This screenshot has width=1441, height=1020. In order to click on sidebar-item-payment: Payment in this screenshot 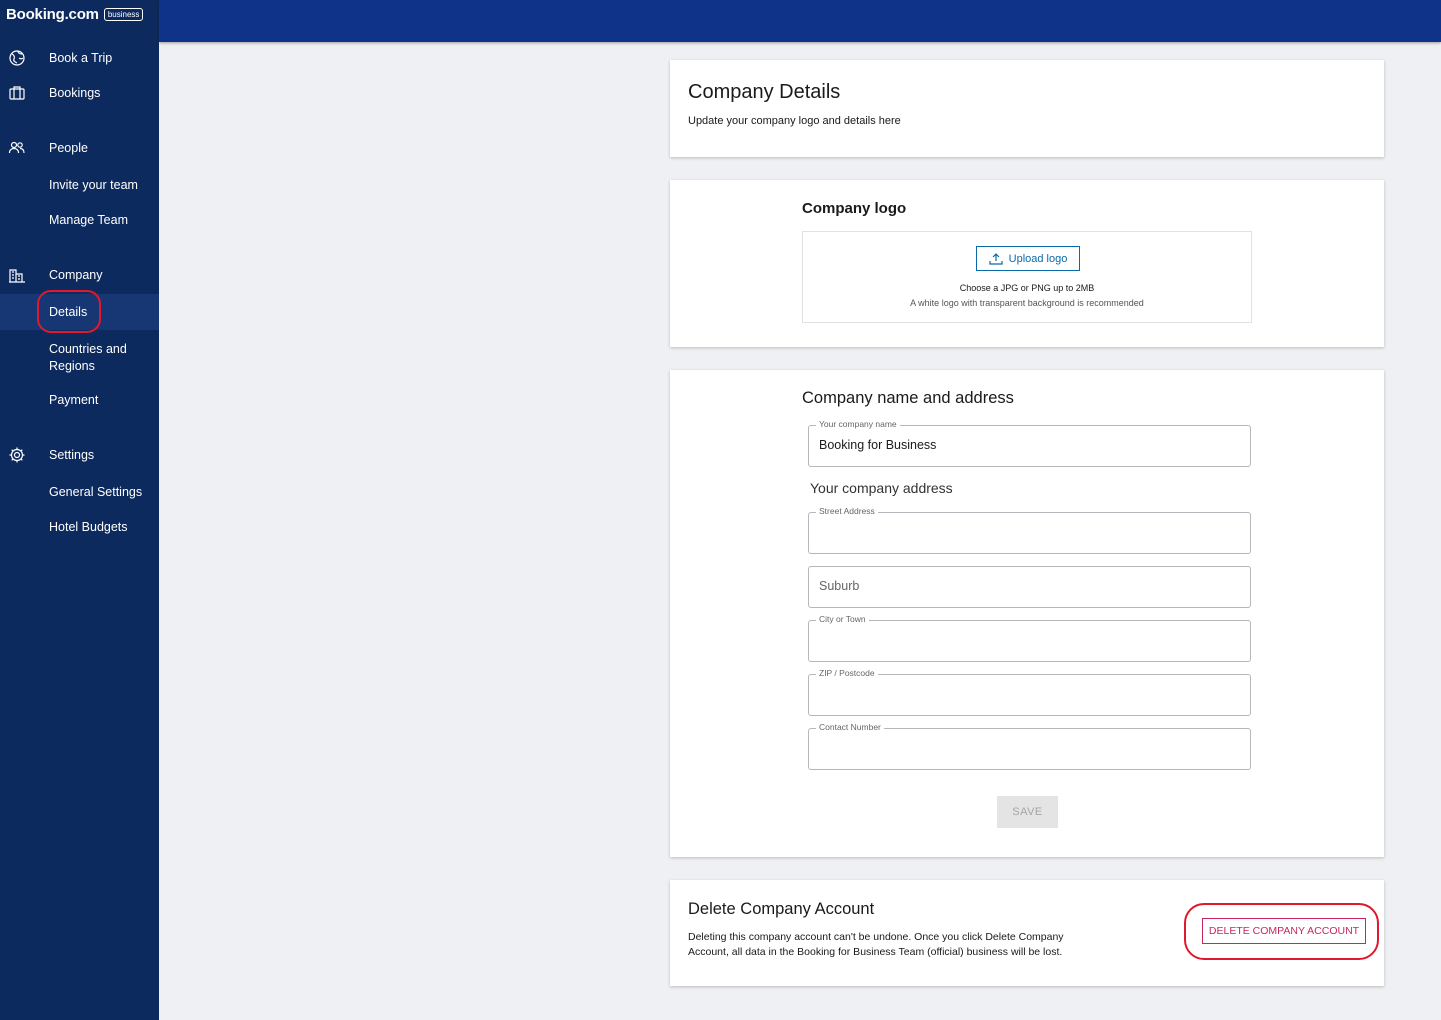, I will do `click(79, 400)`.